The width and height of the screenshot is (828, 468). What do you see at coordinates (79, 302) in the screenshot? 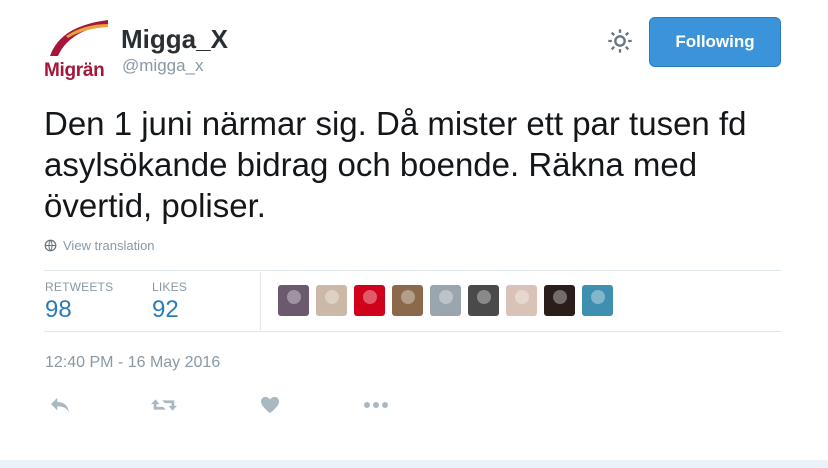
I see `retweets-stat: RETWEETS 98` at bounding box center [79, 302].